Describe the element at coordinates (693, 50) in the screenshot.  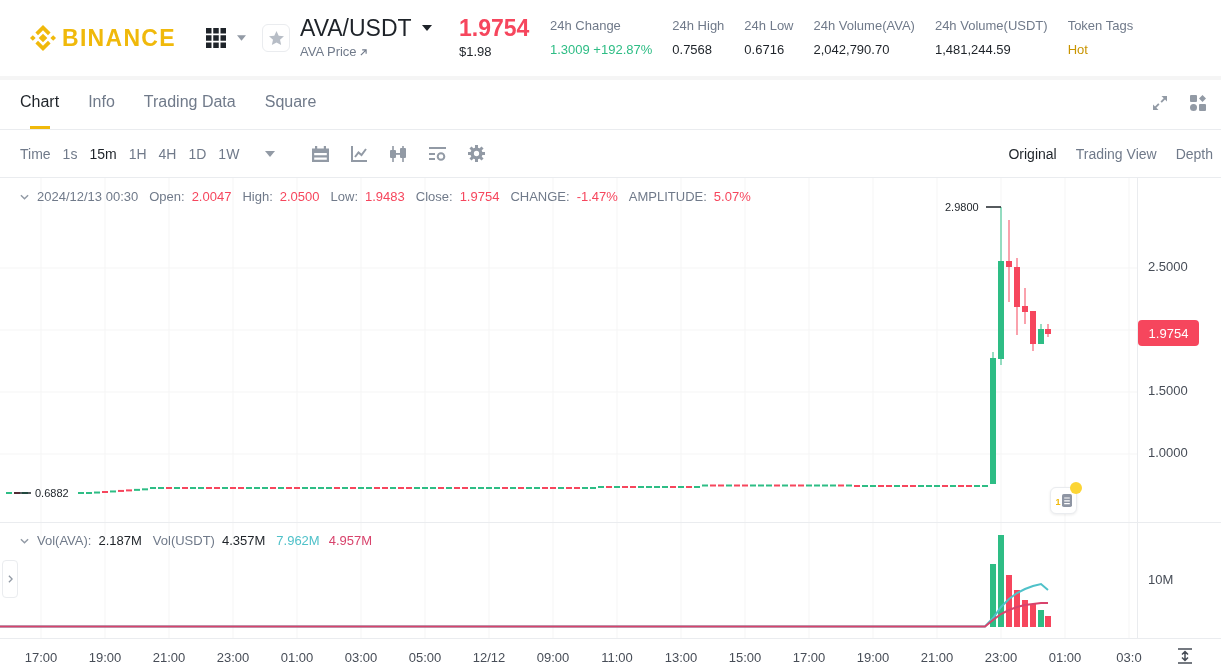
I see `stat-value: 0.7568` at that location.